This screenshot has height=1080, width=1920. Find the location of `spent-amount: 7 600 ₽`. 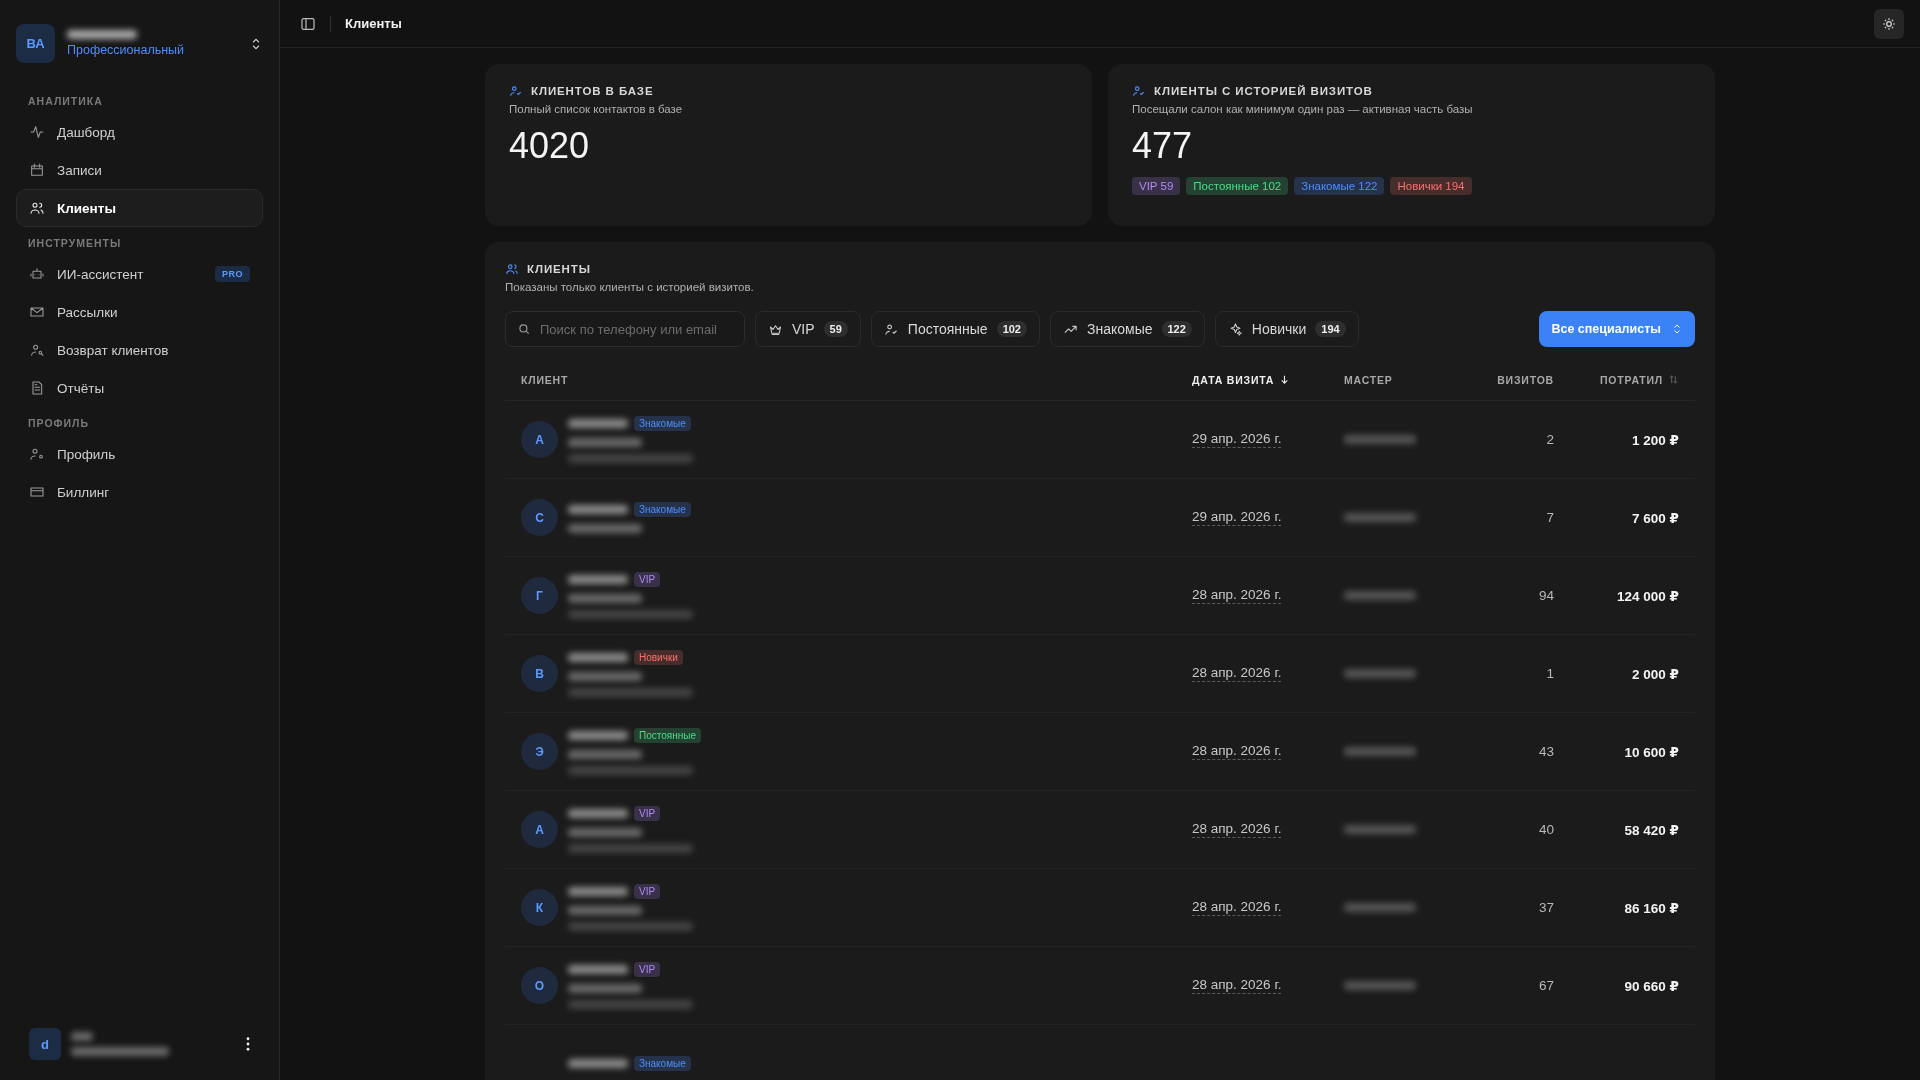

spent-amount: 7 600 ₽ is located at coordinates (1655, 517).